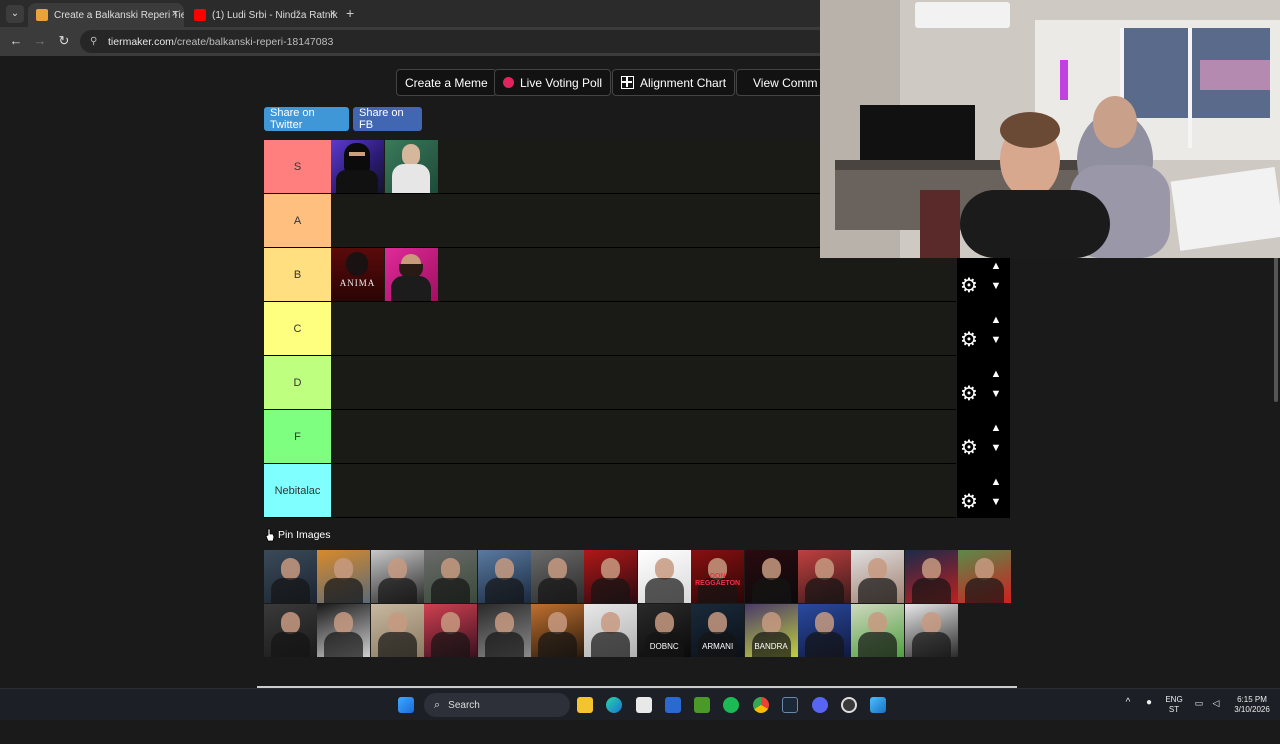  I want to click on tier-label-d: D, so click(297, 382).